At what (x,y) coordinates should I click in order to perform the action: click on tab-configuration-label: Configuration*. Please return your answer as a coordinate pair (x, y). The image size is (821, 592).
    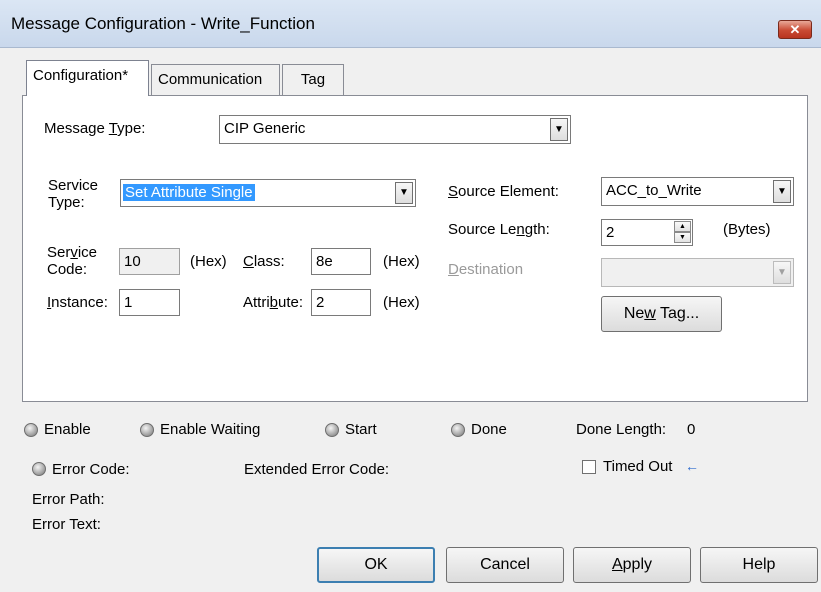
    Looking at the image, I should click on (81, 75).